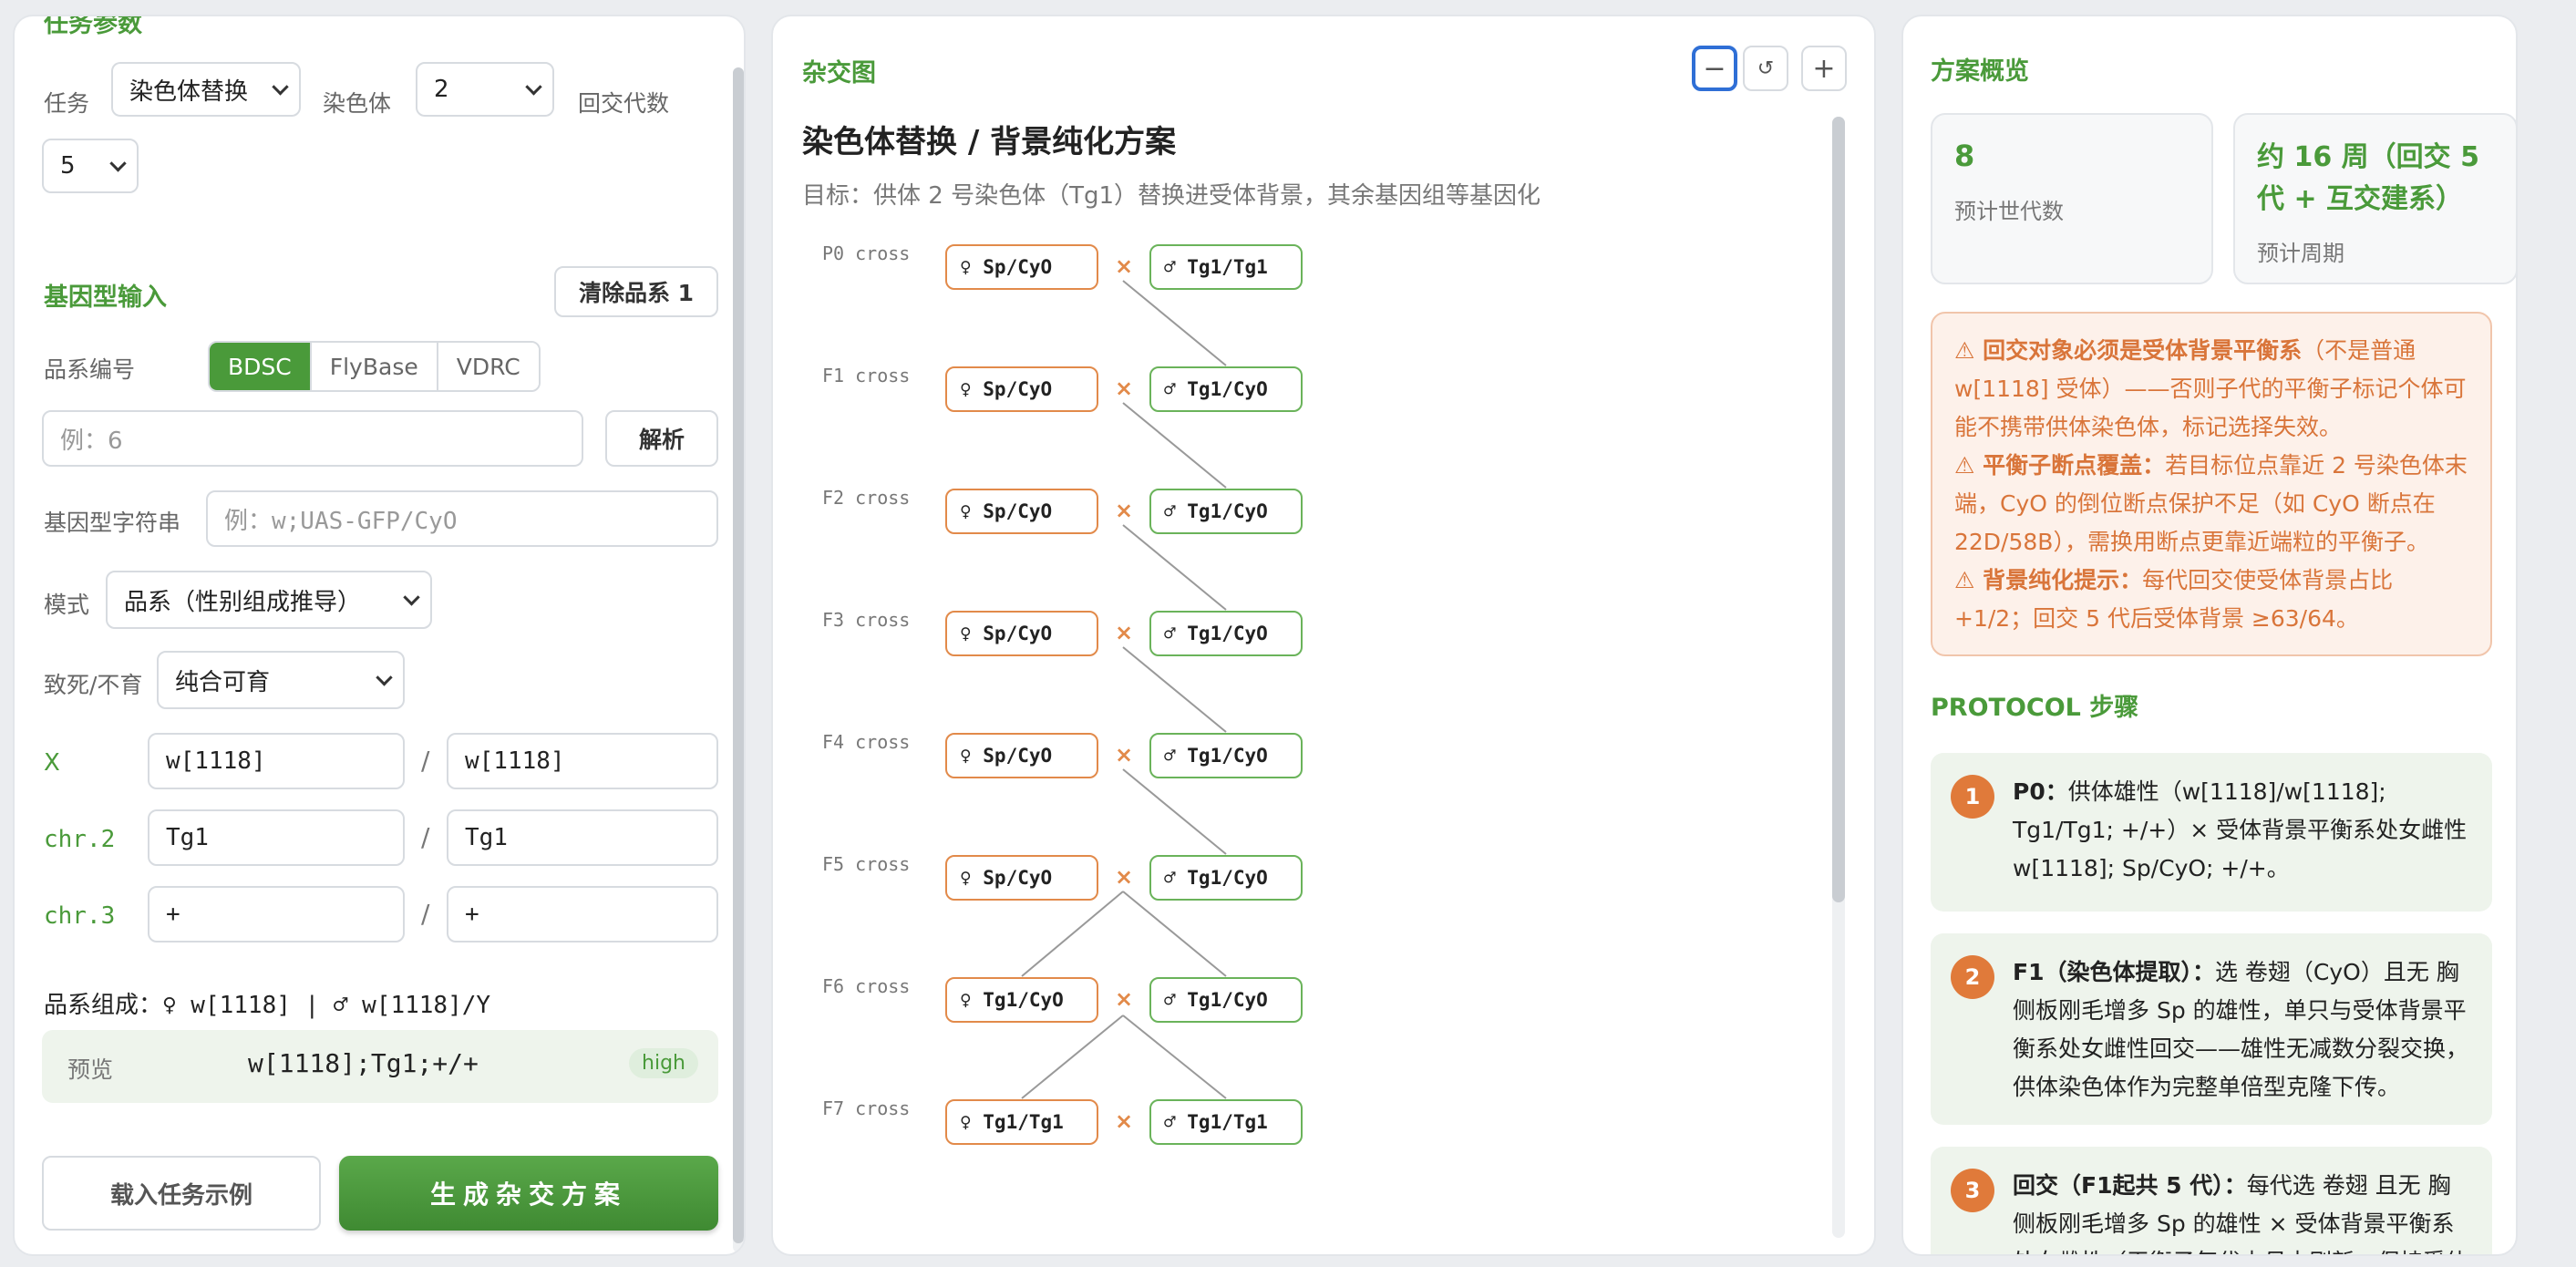 The height and width of the screenshot is (1267, 2576). Describe the element at coordinates (663, 1063) in the screenshot. I see `confidence-badge: high` at that location.